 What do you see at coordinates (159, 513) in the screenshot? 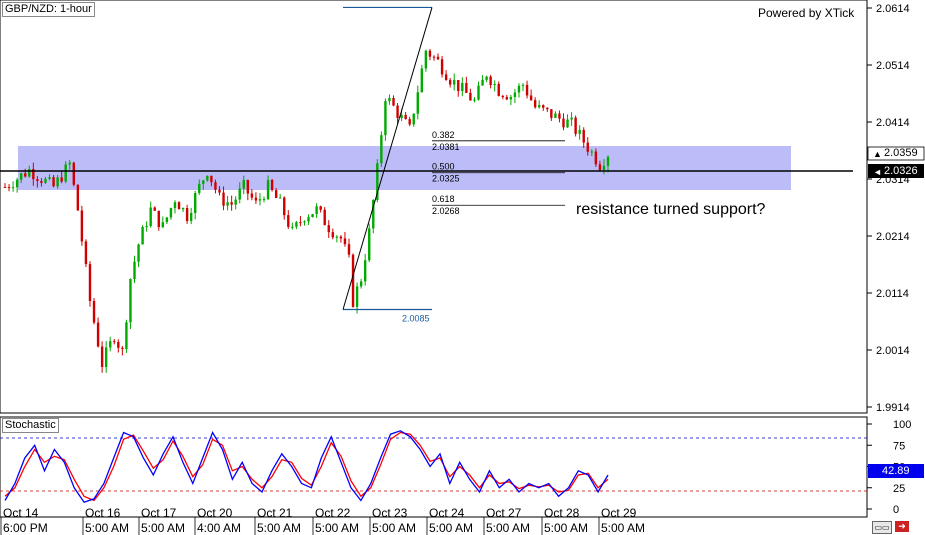
I see `time-tick-day: Oct 17` at bounding box center [159, 513].